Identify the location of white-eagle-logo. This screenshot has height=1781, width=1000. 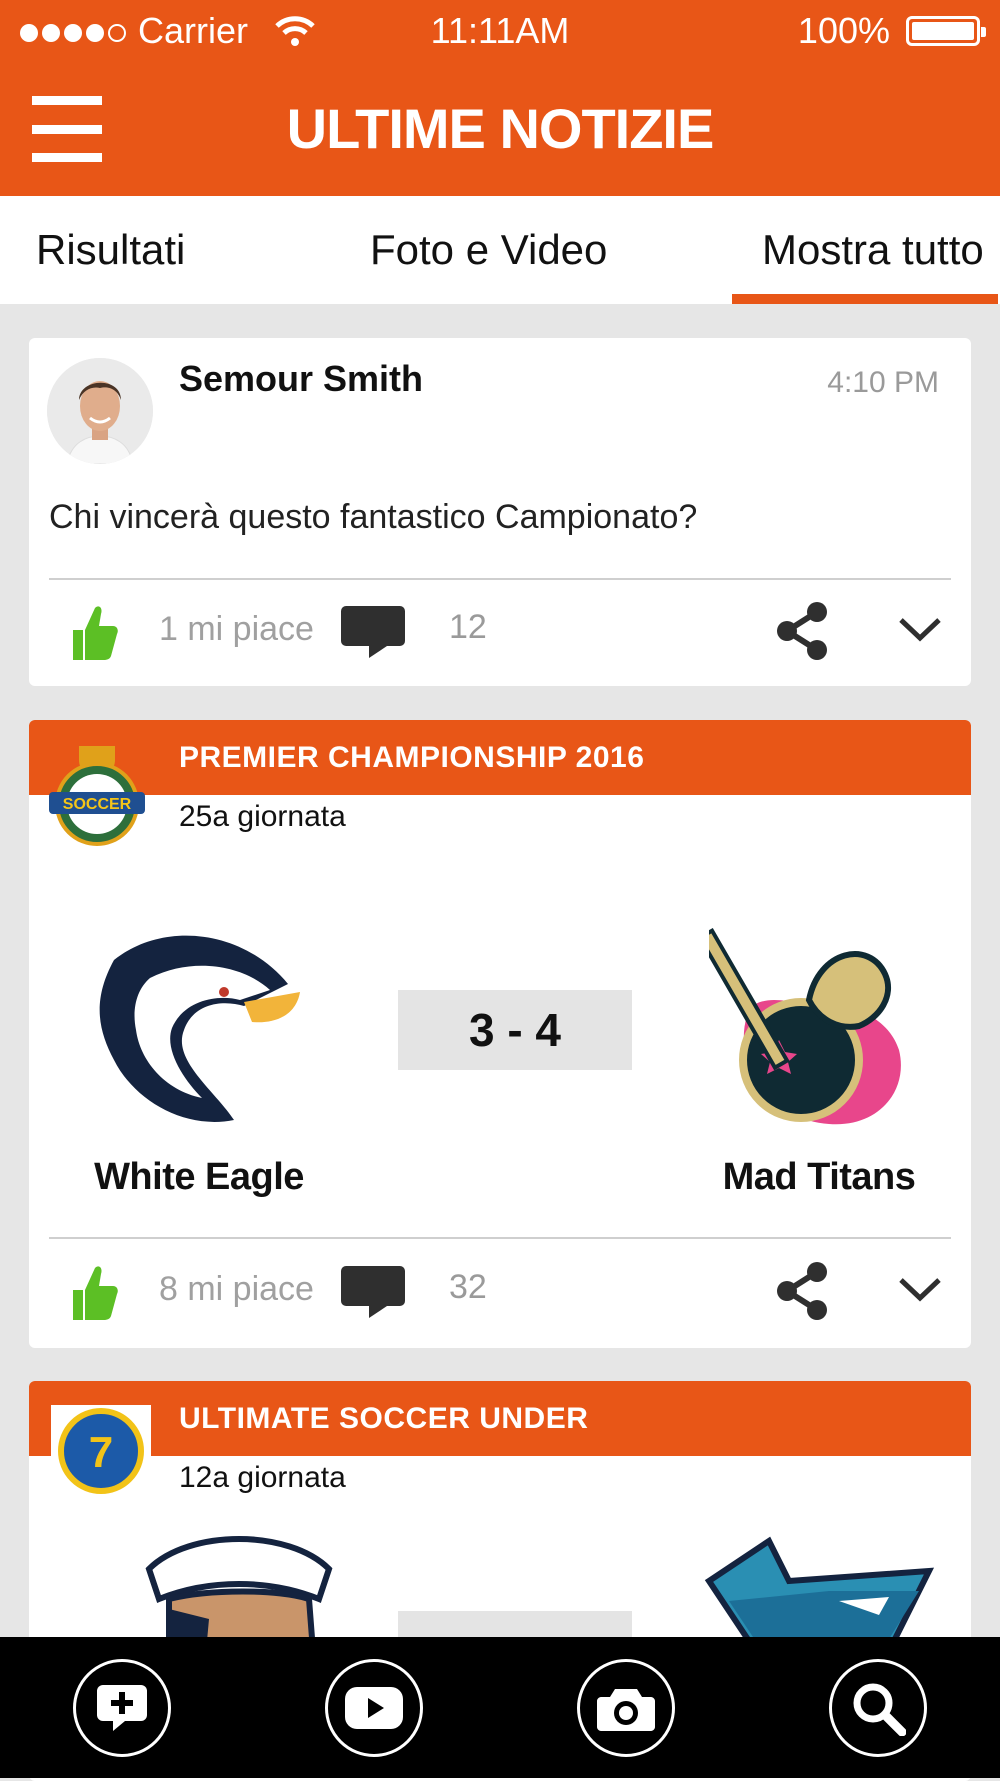
(189, 1035).